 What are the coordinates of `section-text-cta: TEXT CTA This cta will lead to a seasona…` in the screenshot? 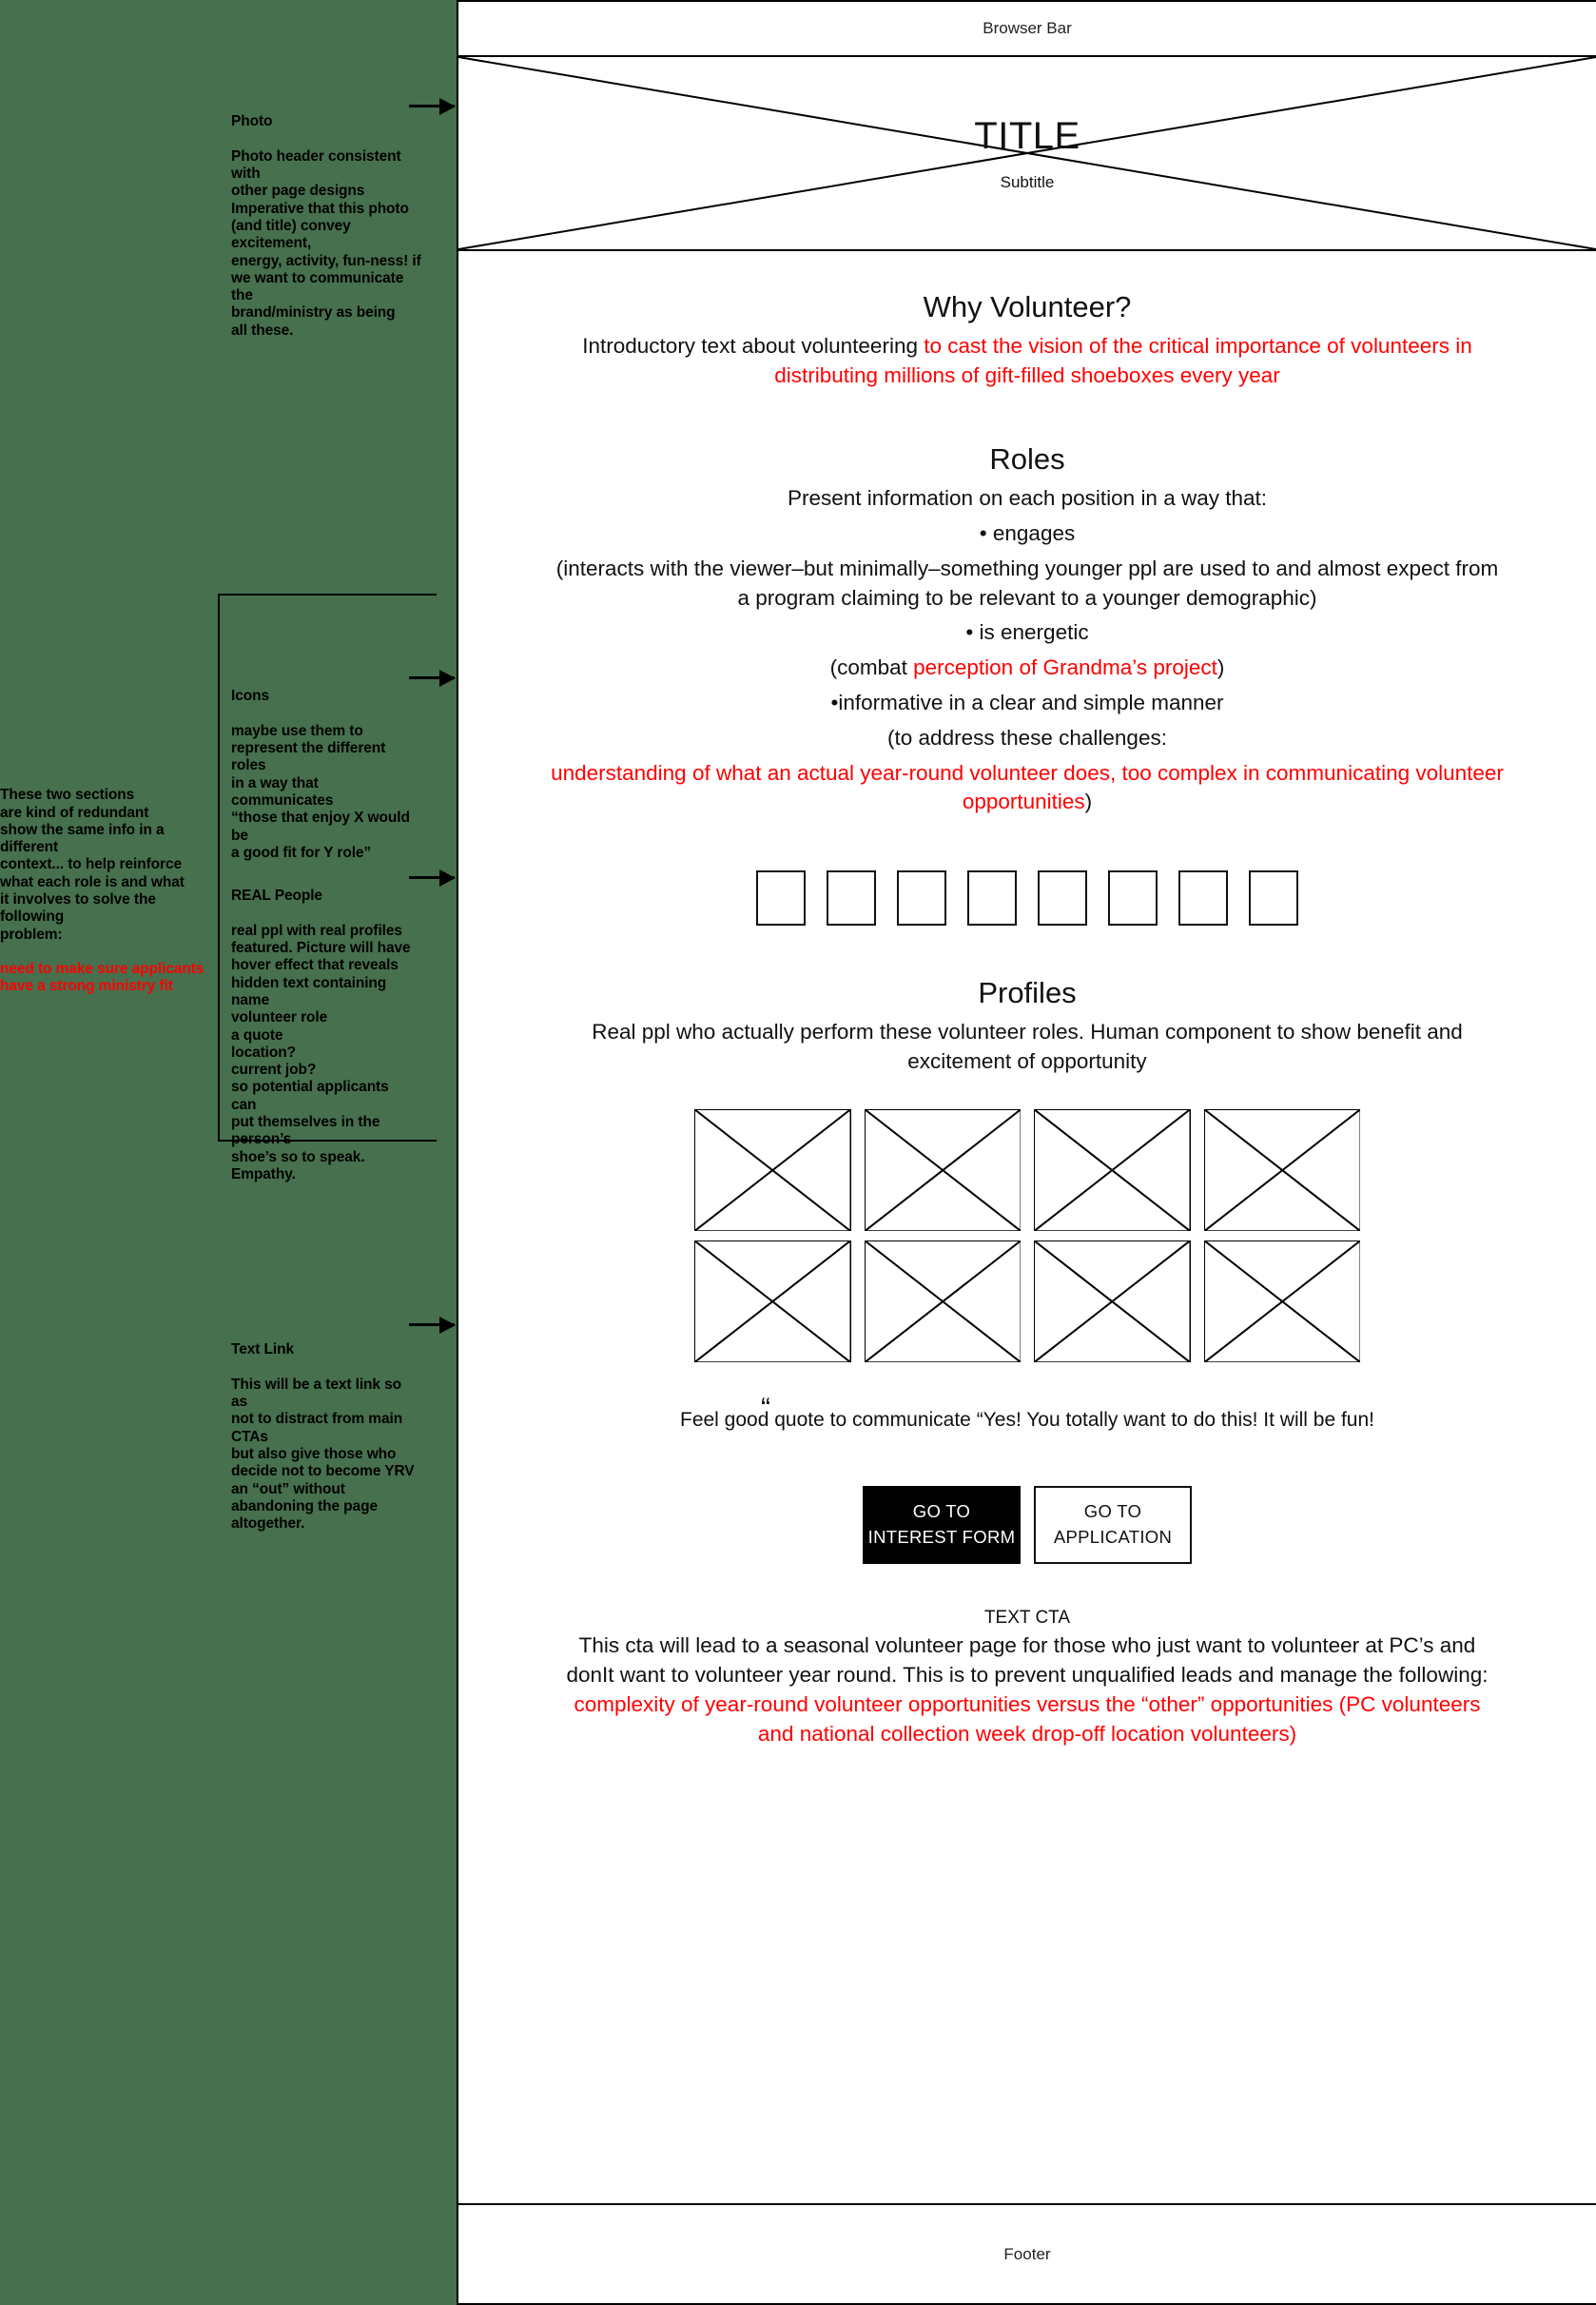 It's located at (1027, 1688).